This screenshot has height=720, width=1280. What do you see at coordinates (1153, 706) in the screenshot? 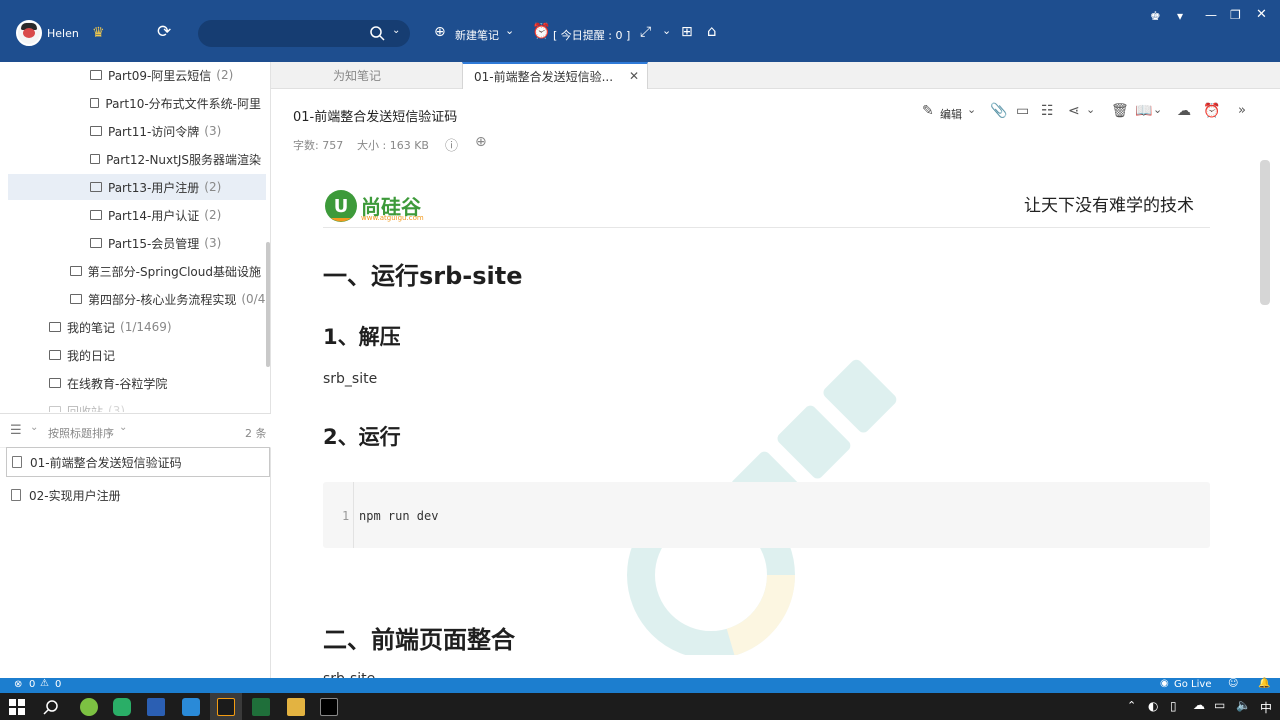
I see `tray-app-icon: ◐` at bounding box center [1153, 706].